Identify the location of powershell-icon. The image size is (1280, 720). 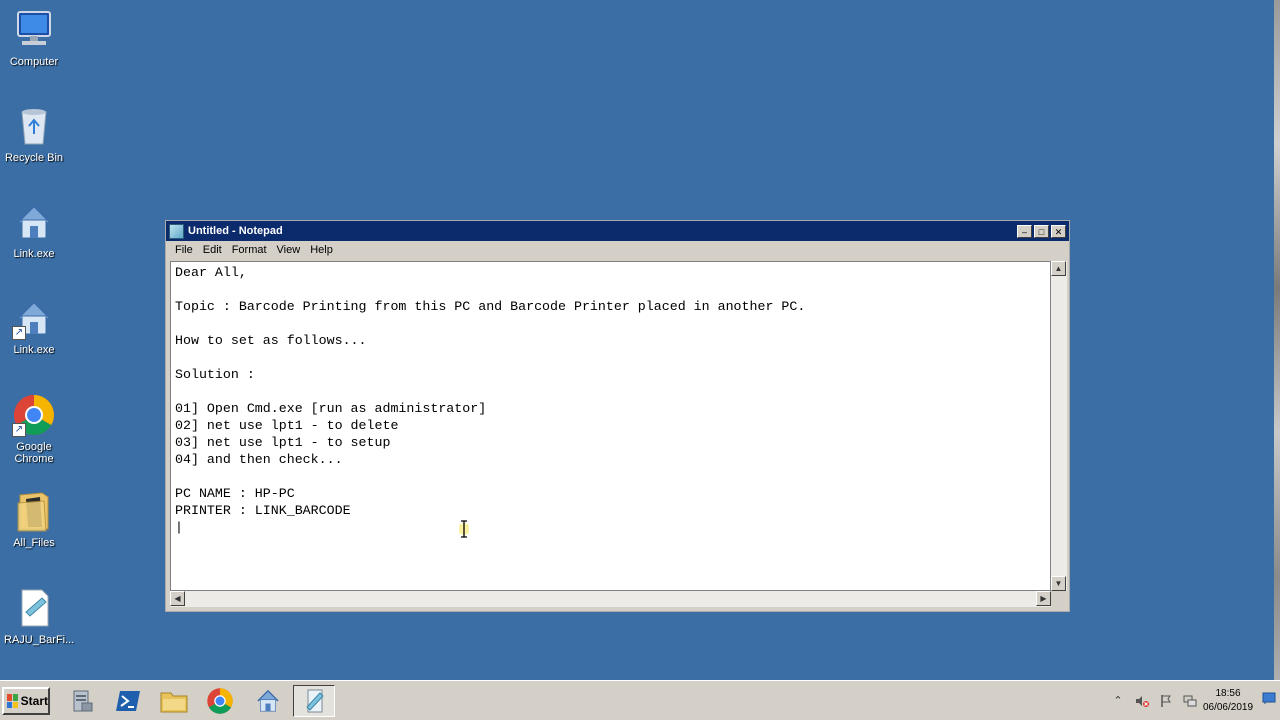
(128, 701).